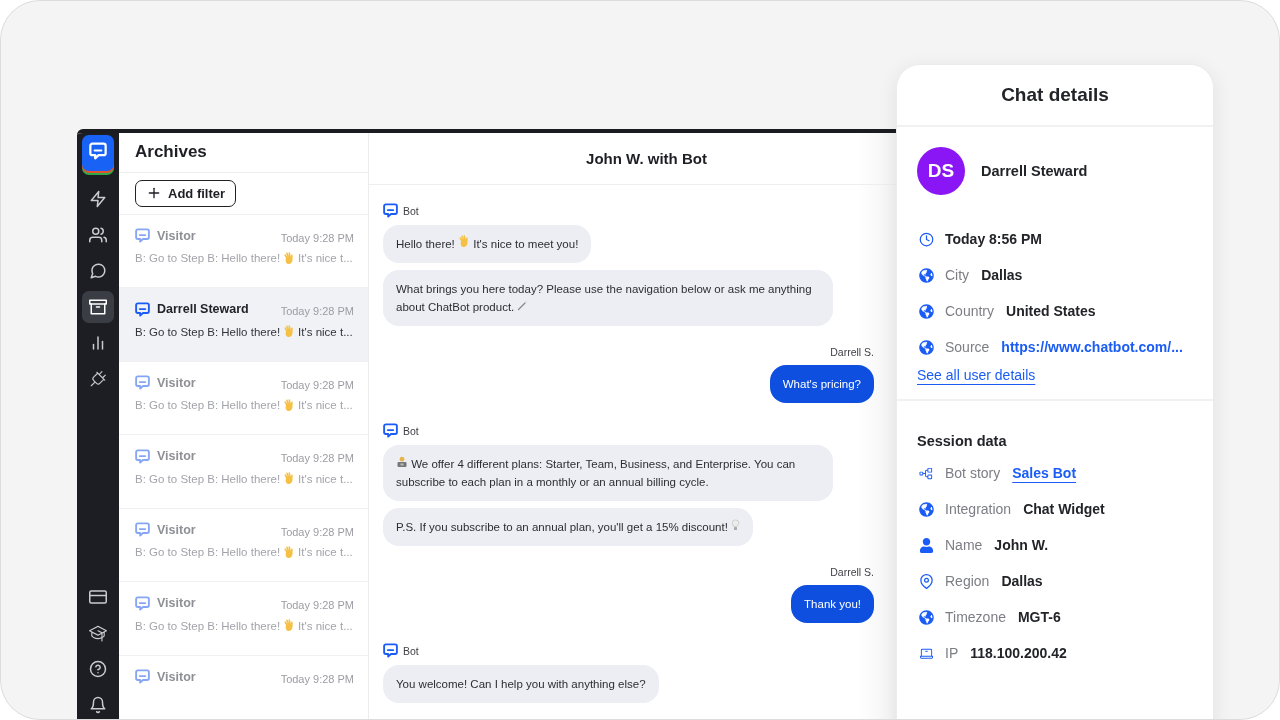  What do you see at coordinates (1044, 473) in the screenshot?
I see `detail-link: Sales Bot` at bounding box center [1044, 473].